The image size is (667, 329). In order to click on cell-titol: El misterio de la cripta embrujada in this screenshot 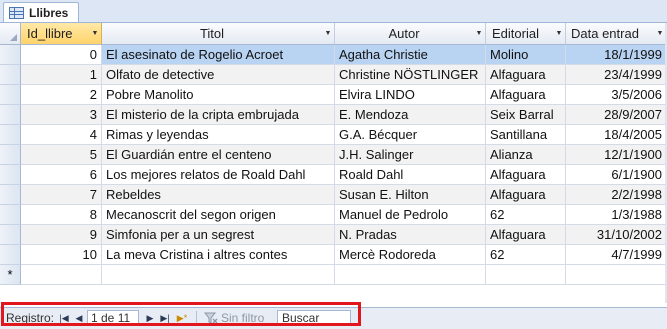, I will do `click(218, 115)`.